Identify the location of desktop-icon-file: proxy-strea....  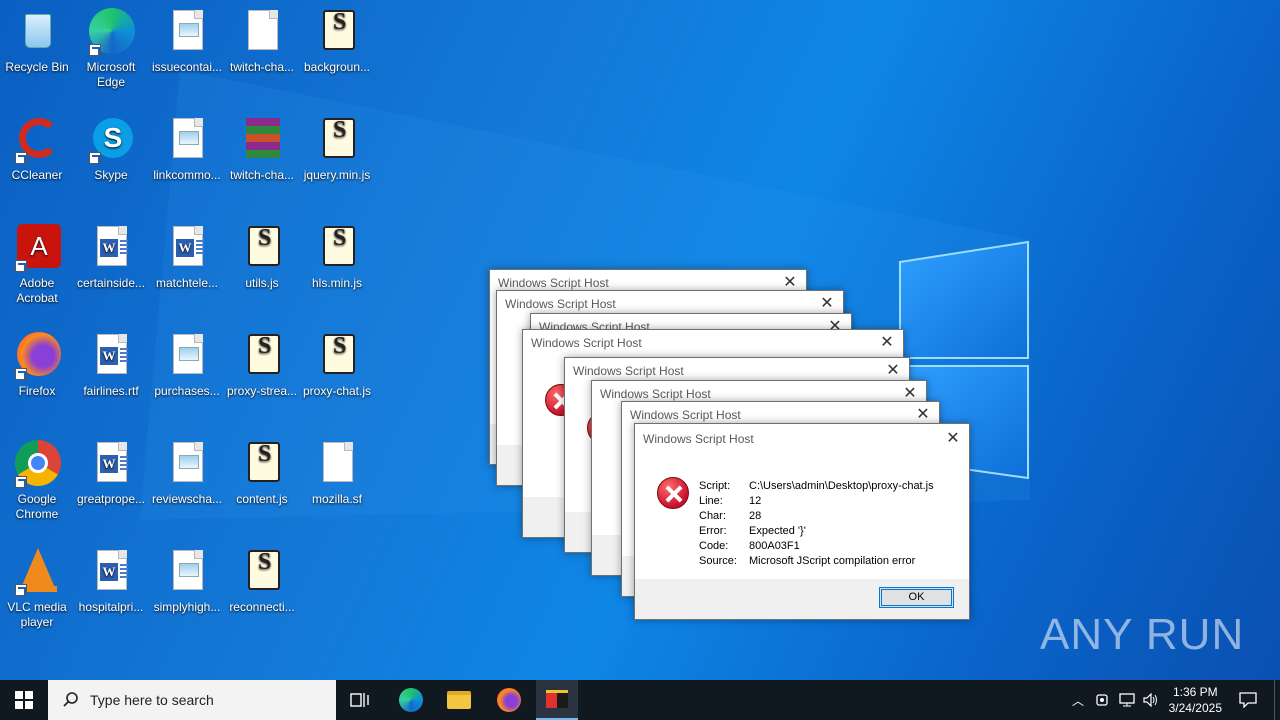
(262, 365).